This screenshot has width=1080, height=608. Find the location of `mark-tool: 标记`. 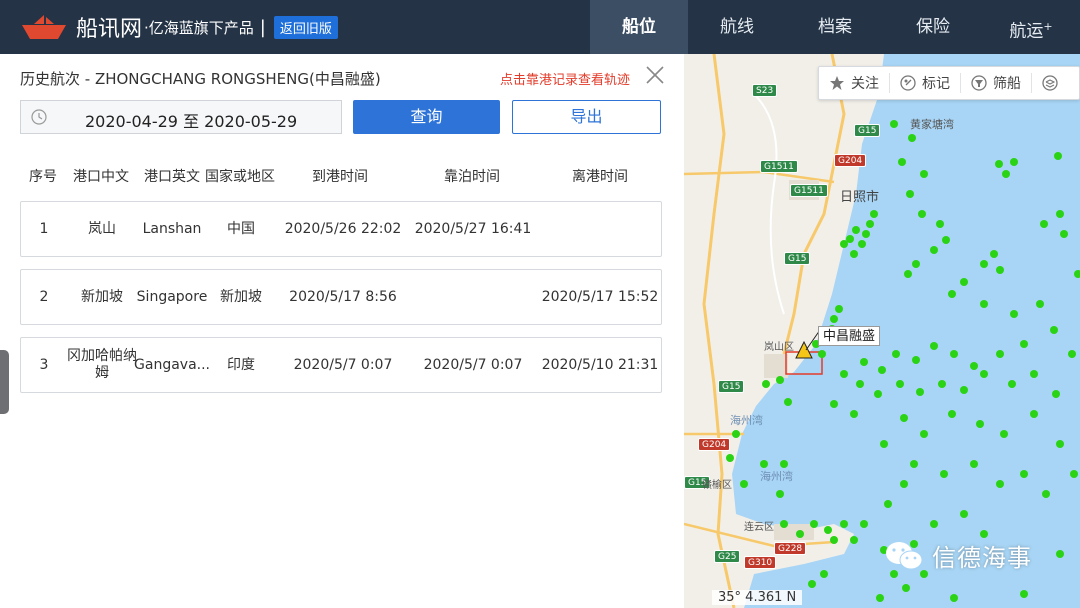

mark-tool: 标记 is located at coordinates (925, 83).